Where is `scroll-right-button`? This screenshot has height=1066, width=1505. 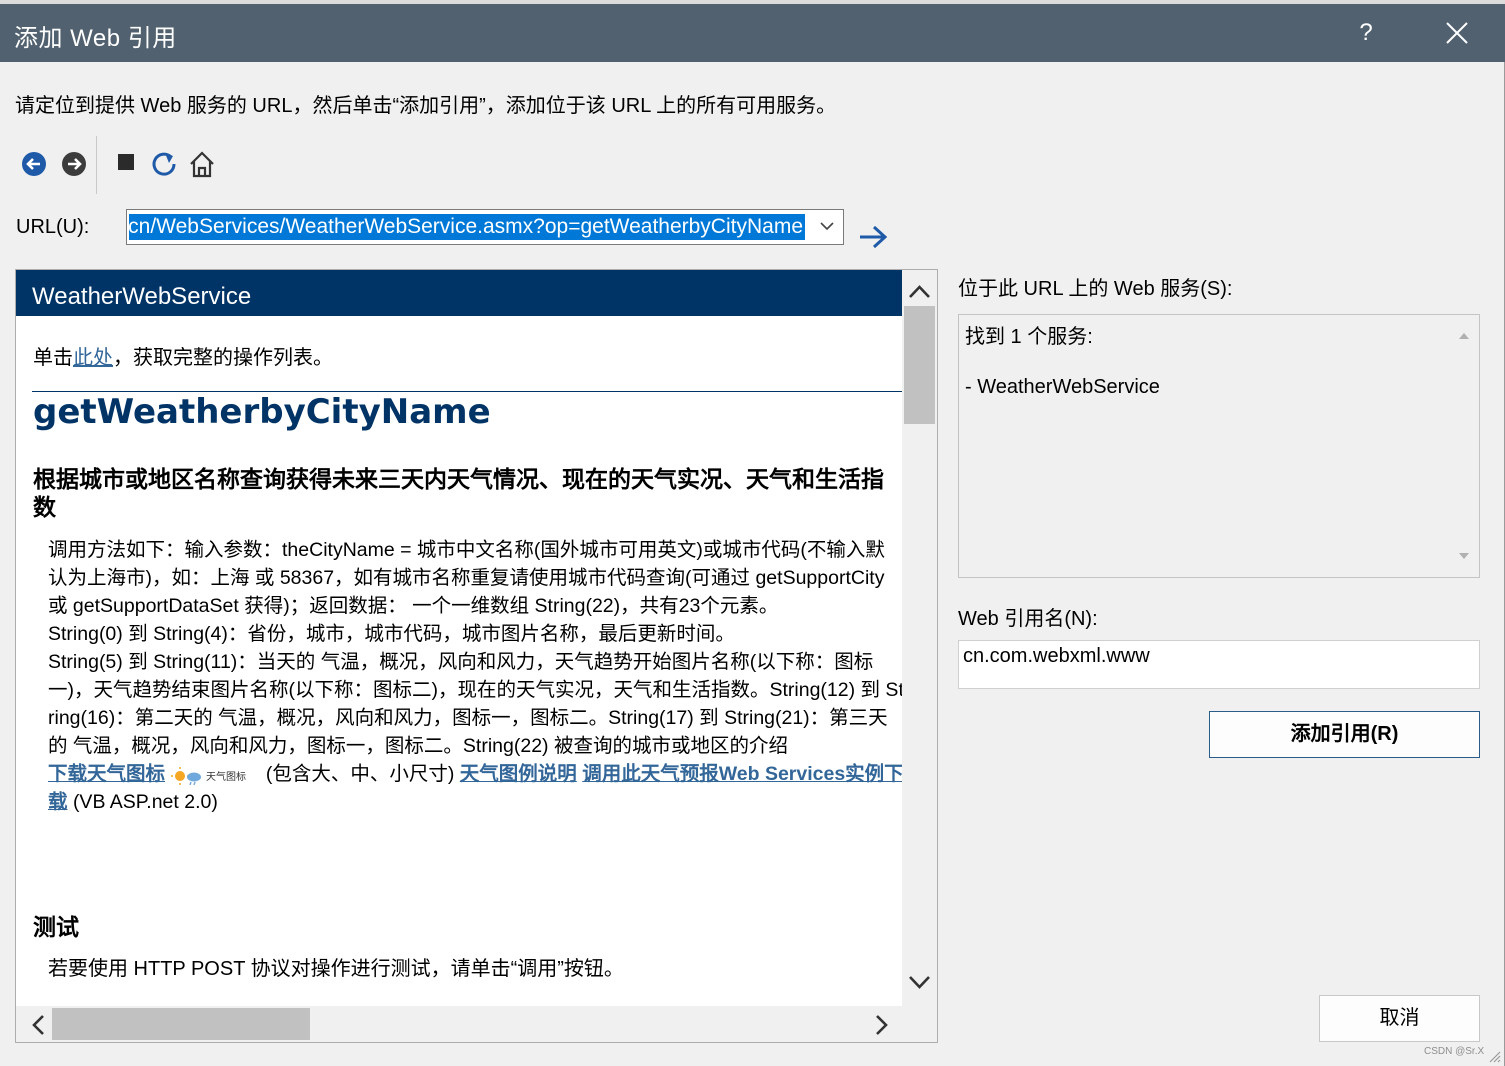
scroll-right-button is located at coordinates (881, 1025).